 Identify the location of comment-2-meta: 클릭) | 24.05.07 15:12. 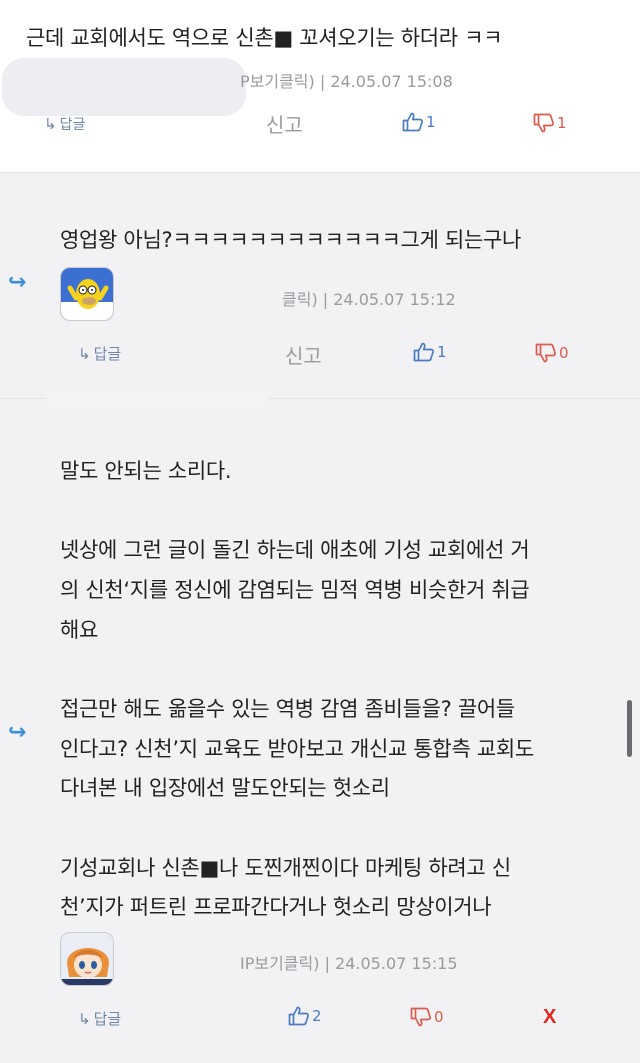
(369, 299).